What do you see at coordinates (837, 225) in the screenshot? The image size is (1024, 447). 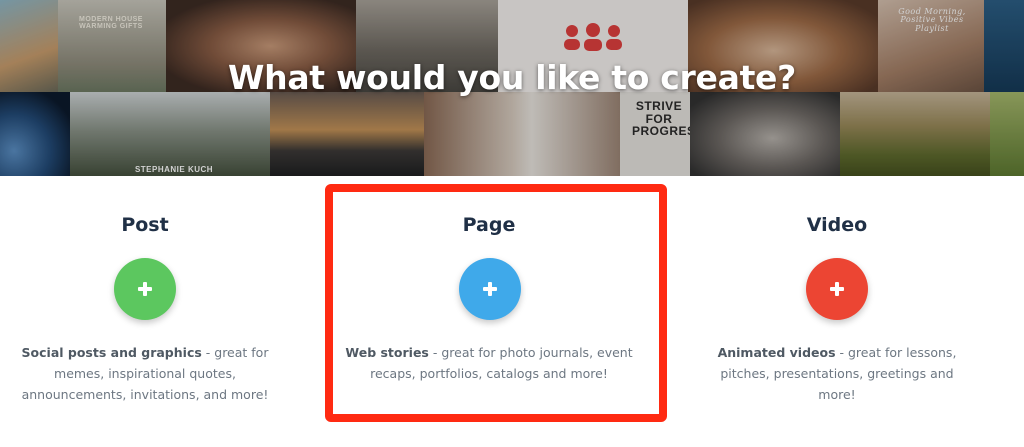 I see `option-video-title: Video` at bounding box center [837, 225].